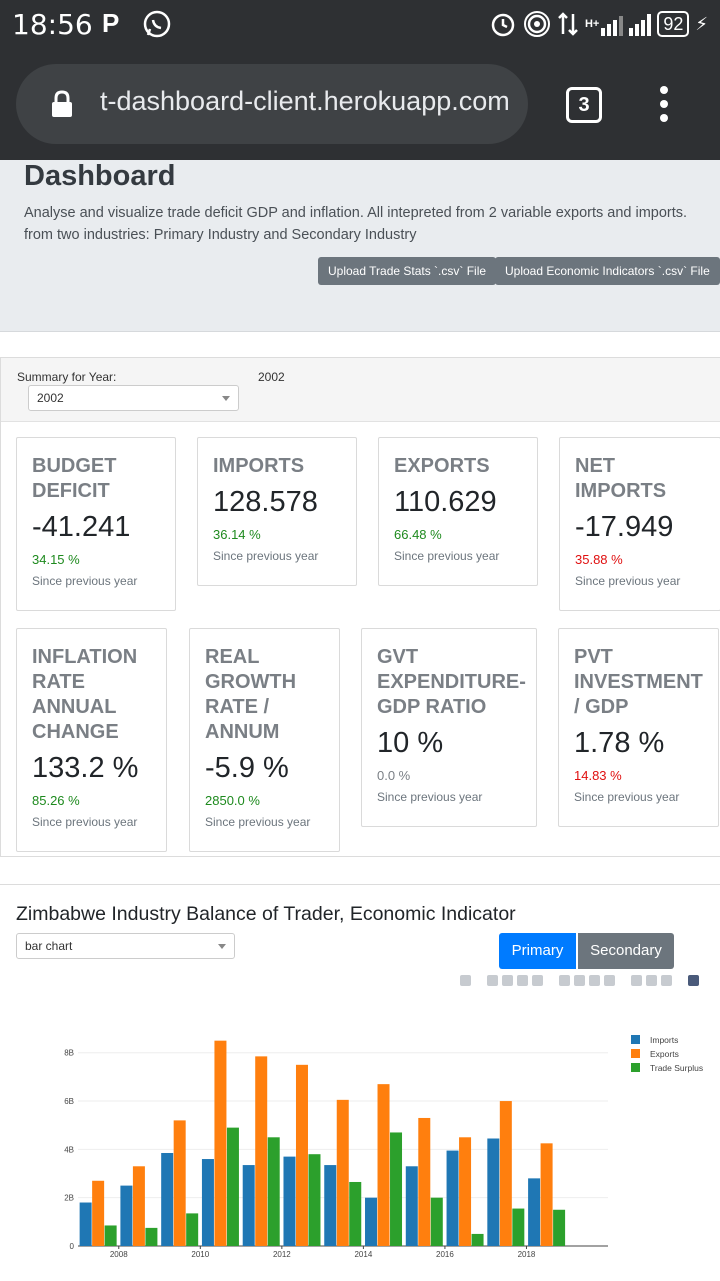 The width and height of the screenshot is (720, 1281). What do you see at coordinates (200, 1254) in the screenshot?
I see `x-tick-label: 2010` at bounding box center [200, 1254].